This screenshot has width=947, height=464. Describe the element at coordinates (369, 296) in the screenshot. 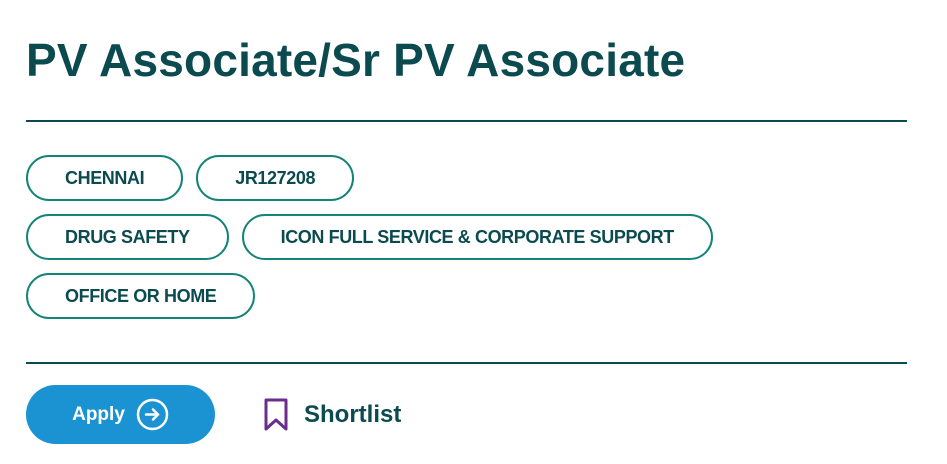

I see `tag-row: OFFICE OR HOME` at that location.